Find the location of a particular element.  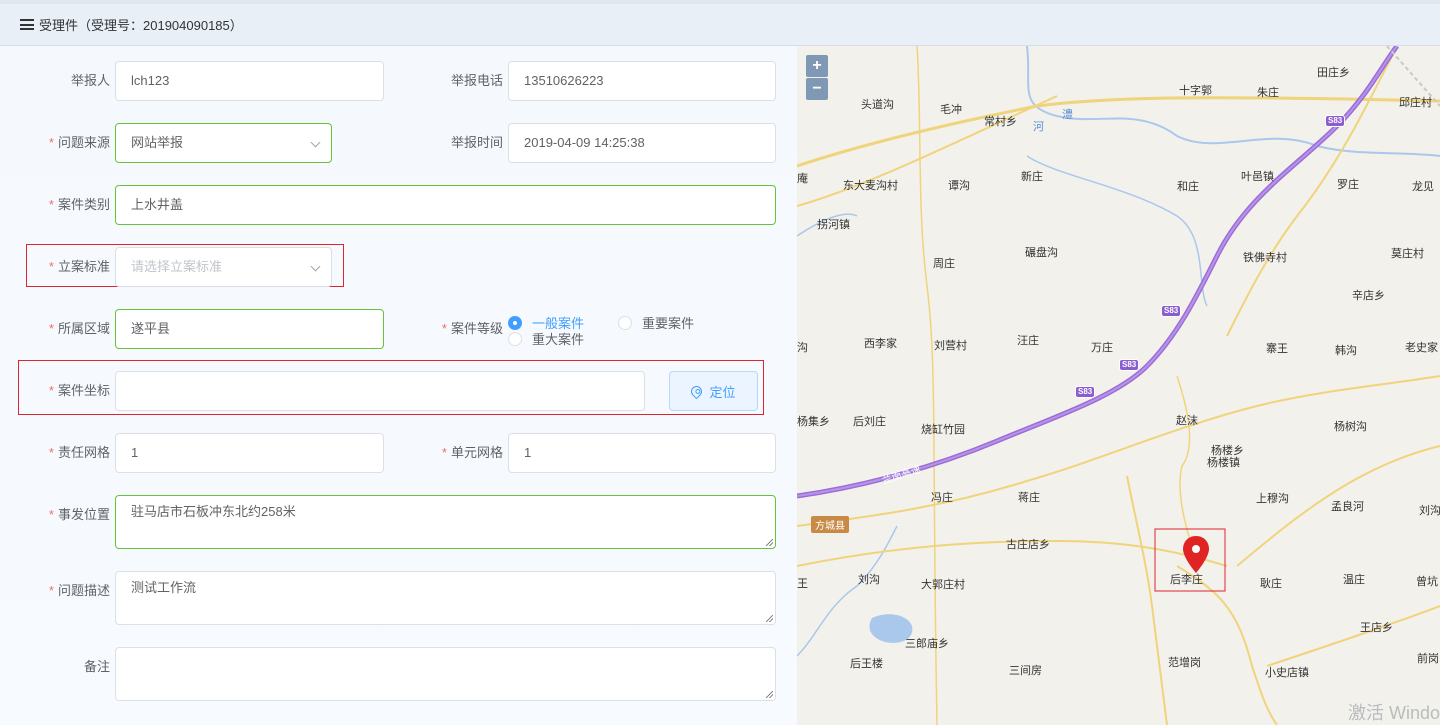

reporter-input: lch123 is located at coordinates (249, 81).